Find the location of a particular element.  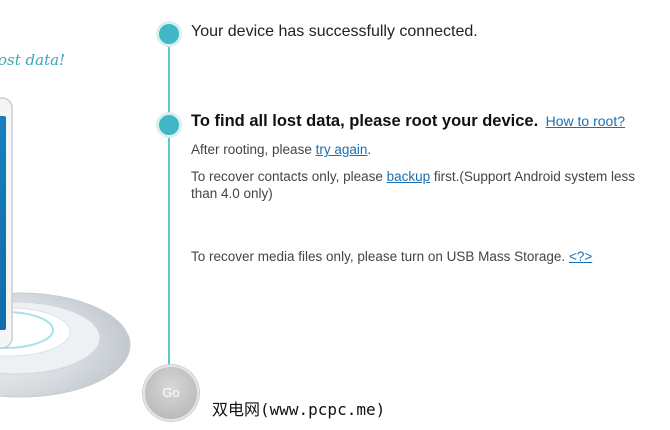

tagline-text: ost data! is located at coordinates (33, 60).